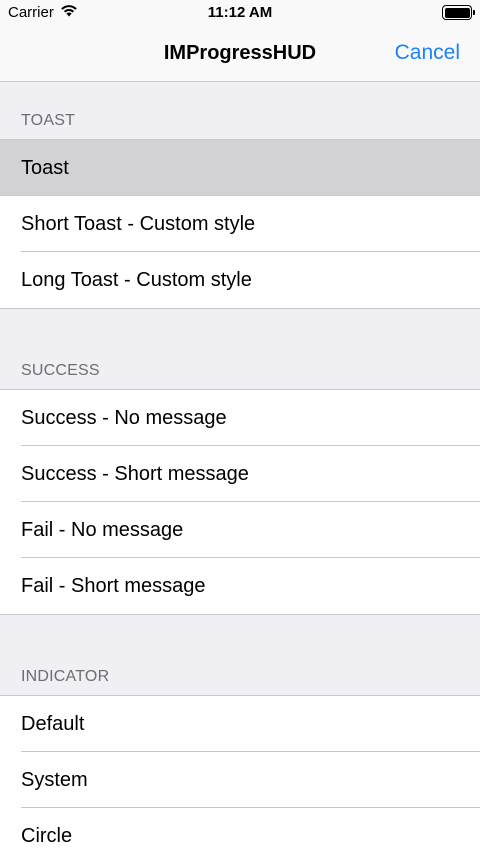  I want to click on list-item-short-toast-custom: Short Toast - Custom style, so click(240, 223).